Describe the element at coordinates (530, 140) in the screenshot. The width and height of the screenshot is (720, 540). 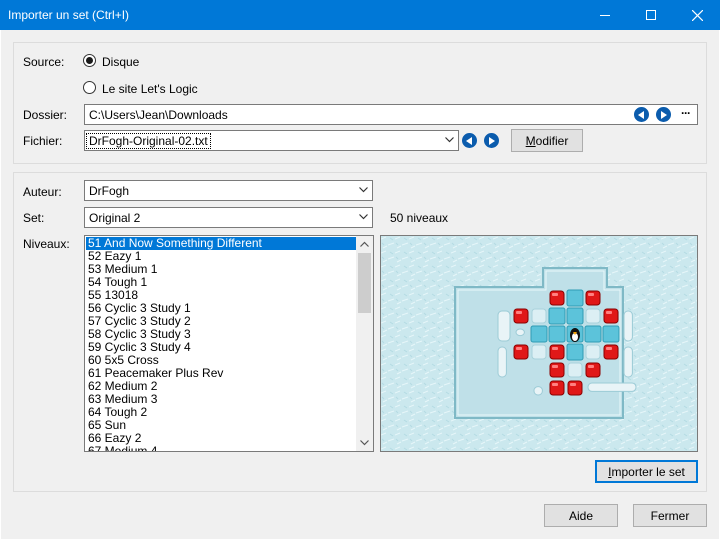
I see `modify-mnemonic: M` at that location.